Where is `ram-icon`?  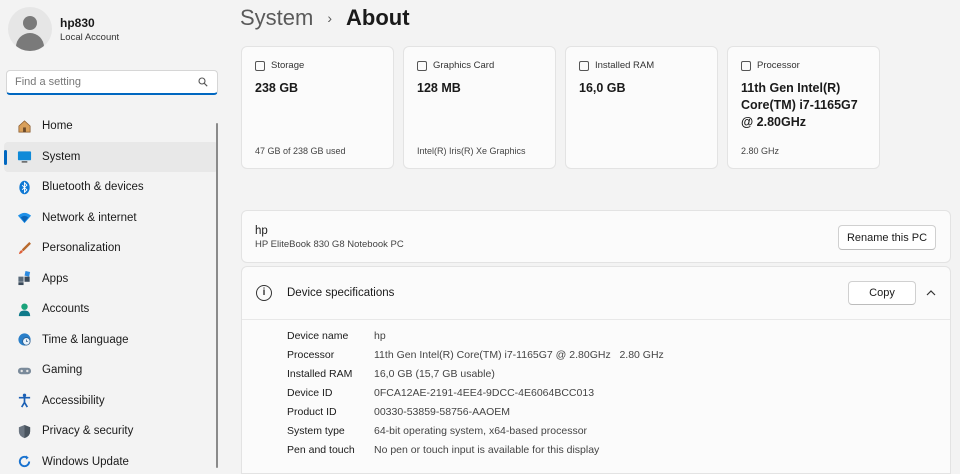
ram-icon is located at coordinates (584, 65).